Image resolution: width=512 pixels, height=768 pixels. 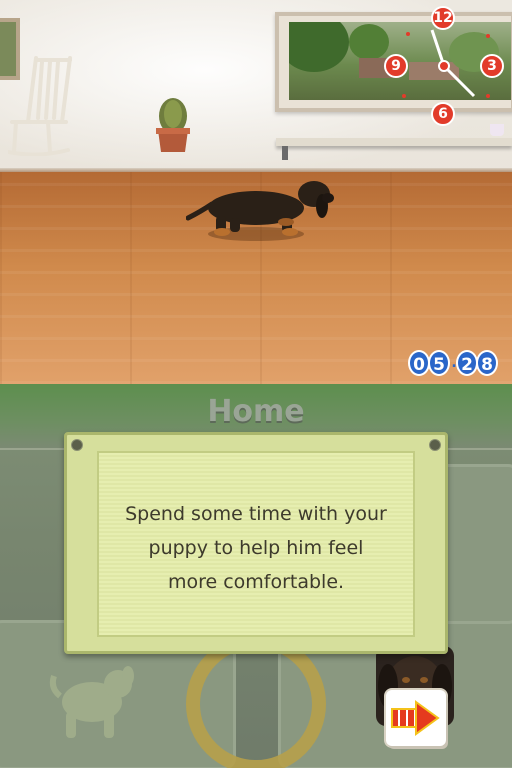 What do you see at coordinates (443, 114) in the screenshot?
I see `clock-number-6: 6` at bounding box center [443, 114].